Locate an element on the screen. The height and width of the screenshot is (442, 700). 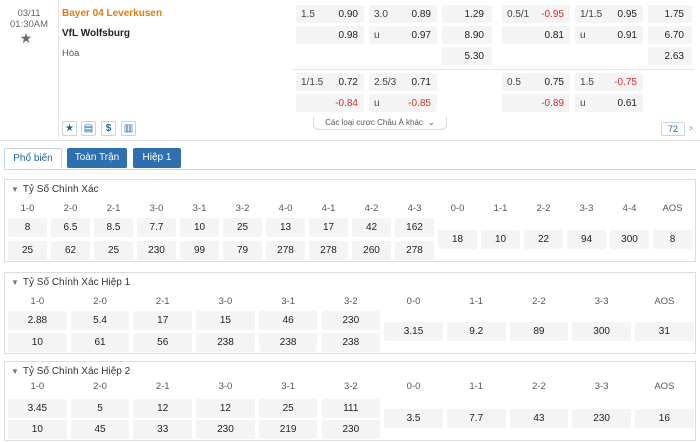
h1-overunder-under: u 0.91 is located at coordinates (609, 35).